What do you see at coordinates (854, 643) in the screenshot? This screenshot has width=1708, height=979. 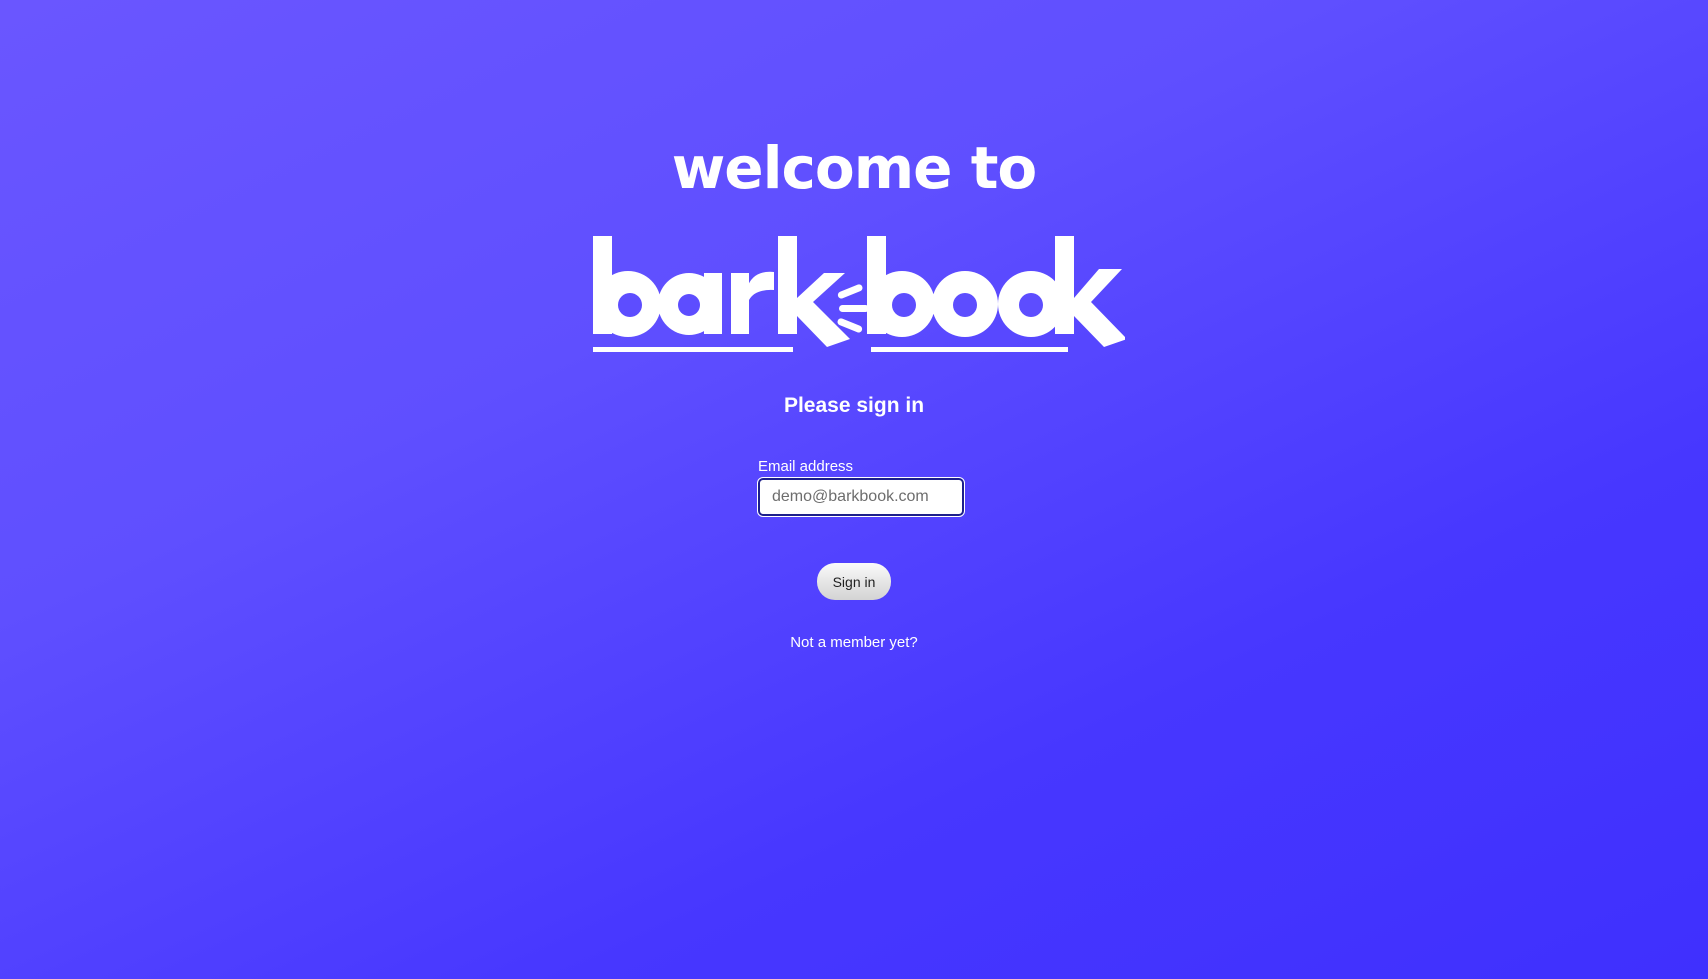 I see `signup-link: Not a member yet?` at bounding box center [854, 643].